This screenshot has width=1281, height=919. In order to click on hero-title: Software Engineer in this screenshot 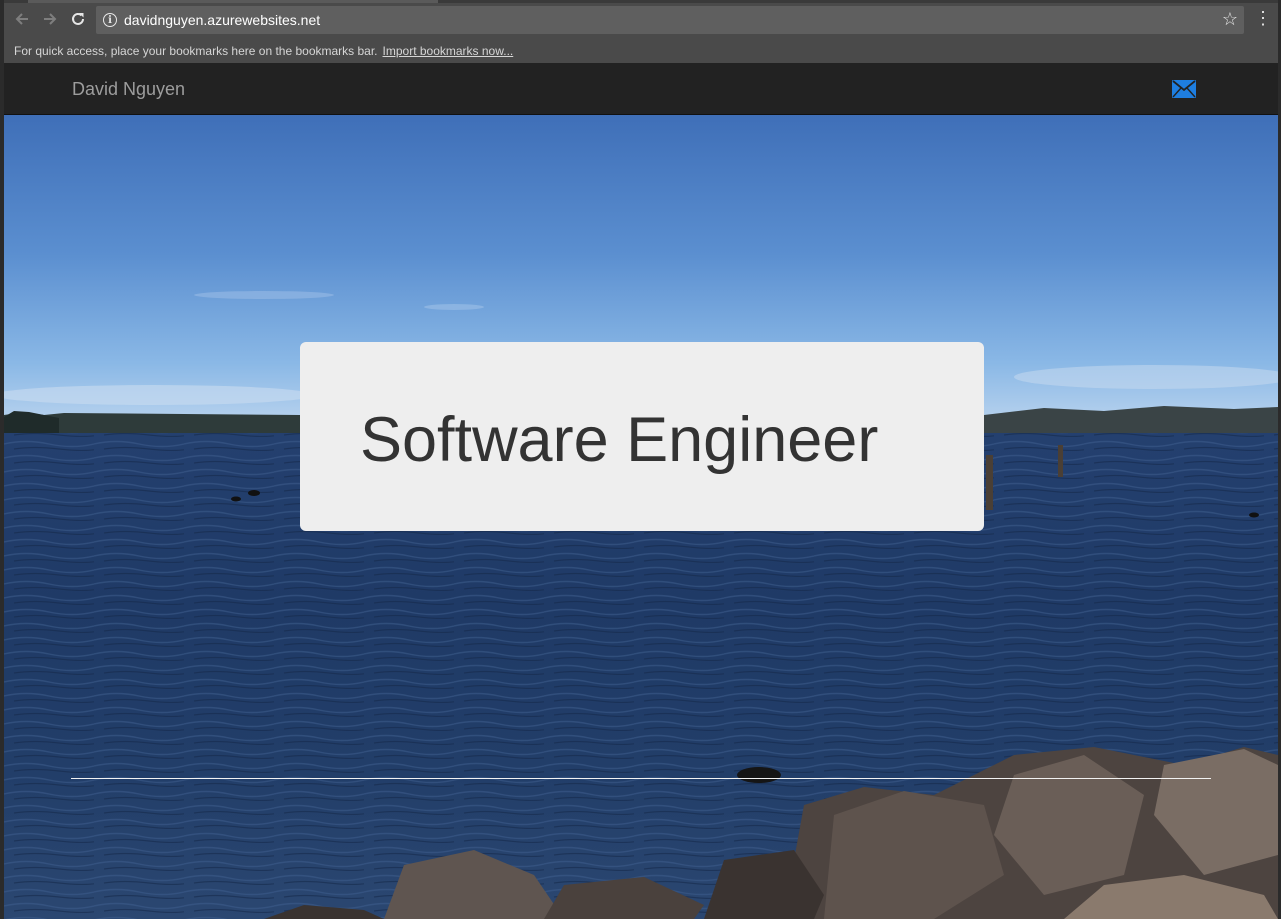, I will do `click(619, 440)`.